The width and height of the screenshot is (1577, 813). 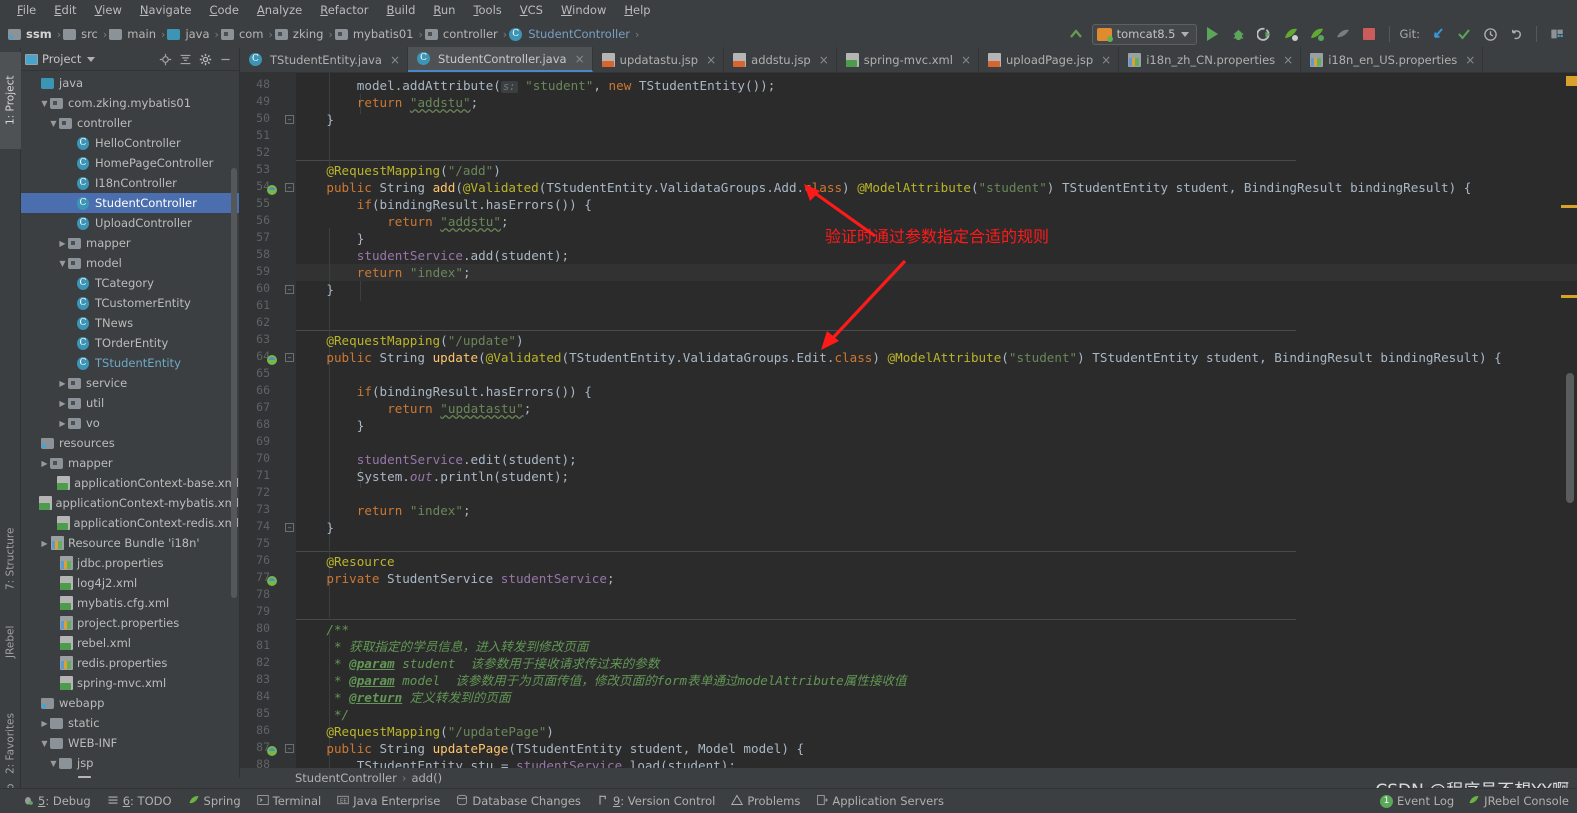 What do you see at coordinates (487, 10) in the screenshot?
I see `menu-item-tools: Tools` at bounding box center [487, 10].